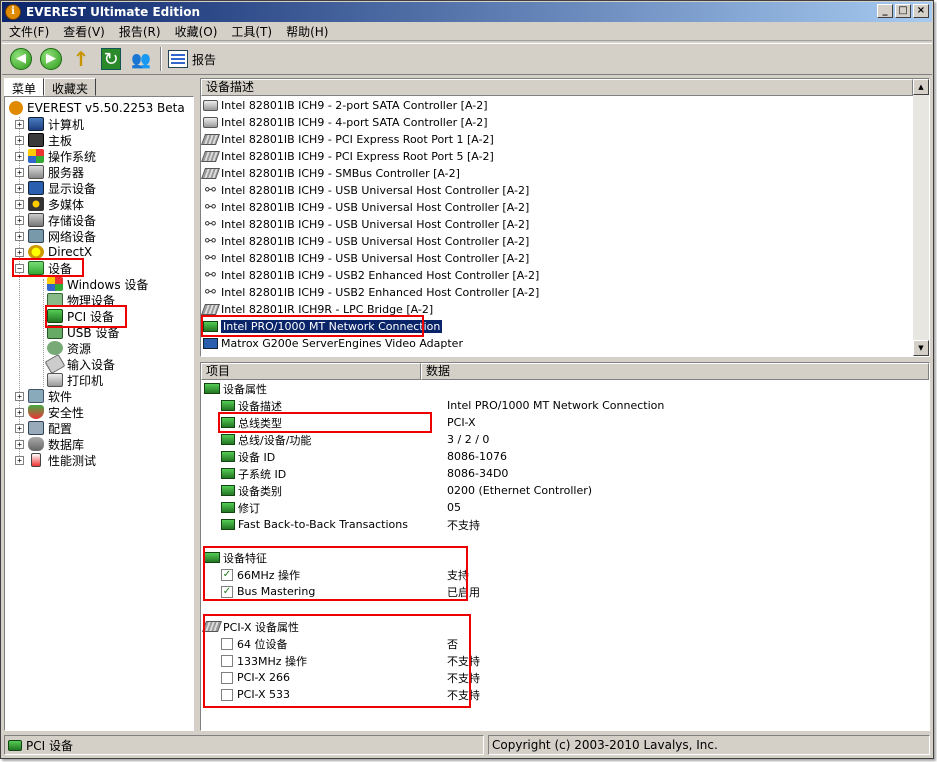 Image resolution: width=937 pixels, height=762 pixels. What do you see at coordinates (562, 626) in the screenshot?
I see `group-header-pcix-properties: PCI-X 设备属性` at bounding box center [562, 626].